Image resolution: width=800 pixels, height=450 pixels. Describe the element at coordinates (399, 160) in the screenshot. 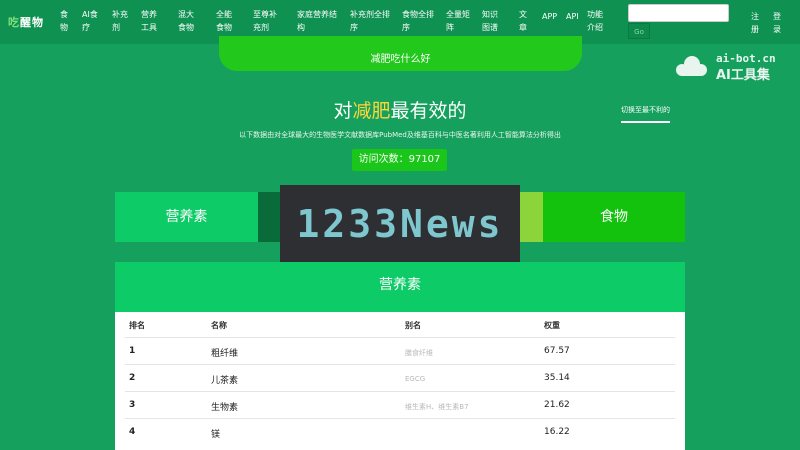

I see `visit-counter: 访问次数：97107` at that location.